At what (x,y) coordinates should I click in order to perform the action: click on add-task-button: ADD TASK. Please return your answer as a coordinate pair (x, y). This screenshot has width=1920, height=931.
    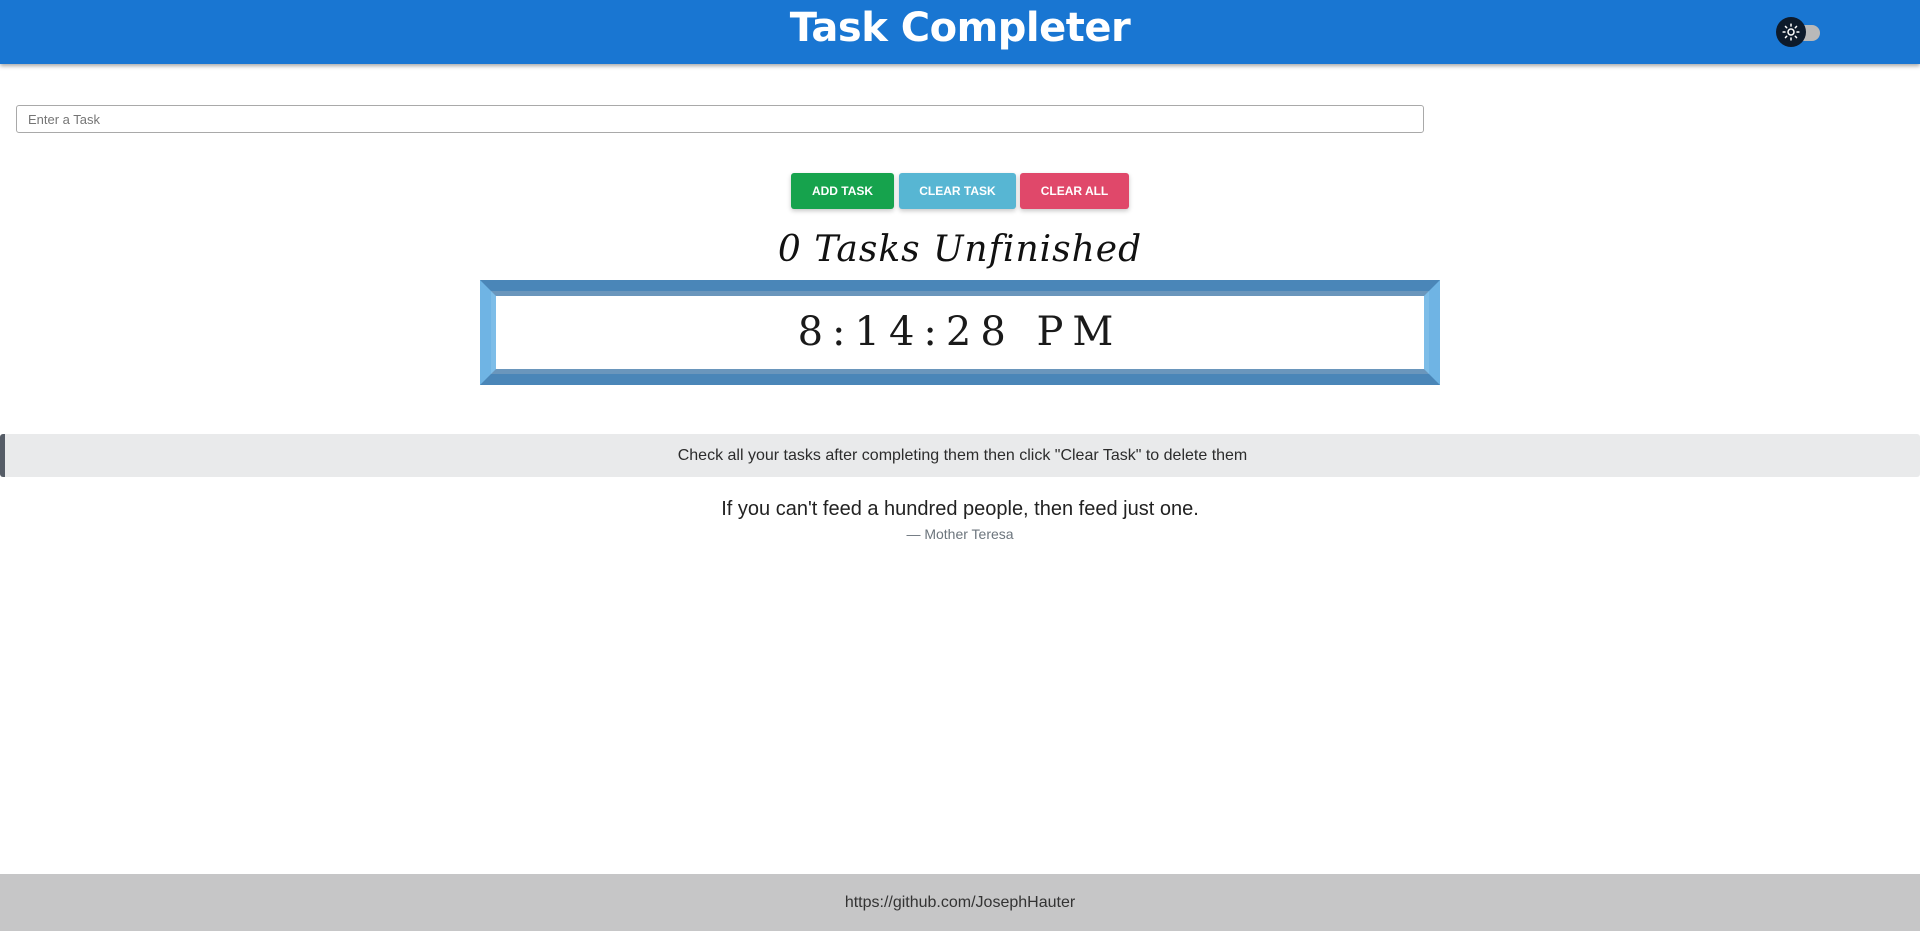
    Looking at the image, I should click on (842, 191).